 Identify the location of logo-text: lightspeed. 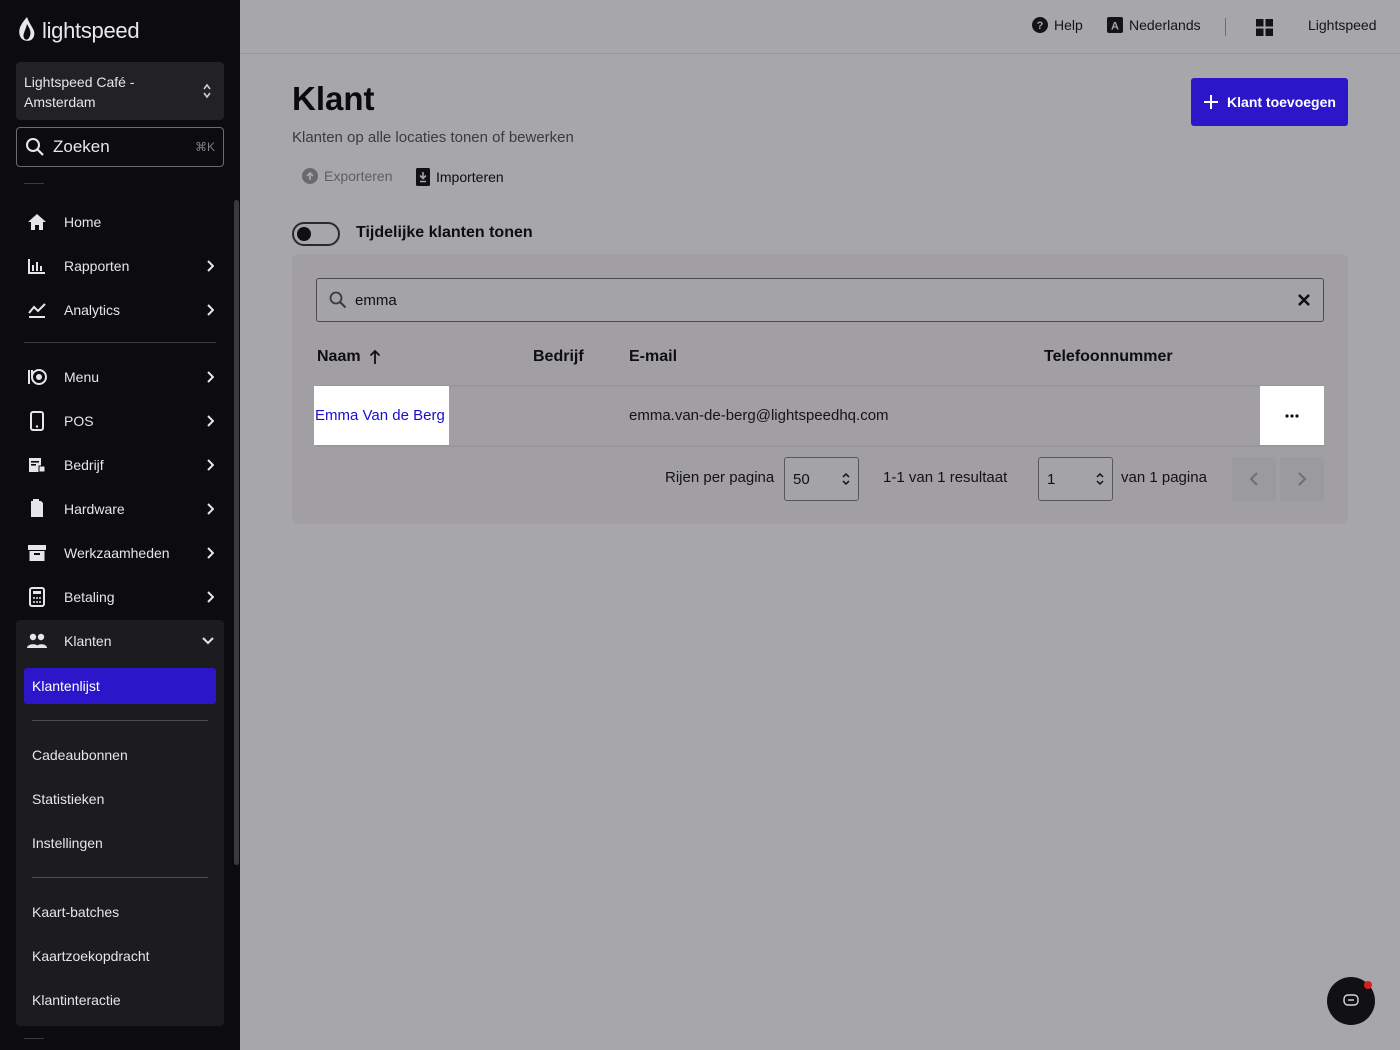
(91, 30).